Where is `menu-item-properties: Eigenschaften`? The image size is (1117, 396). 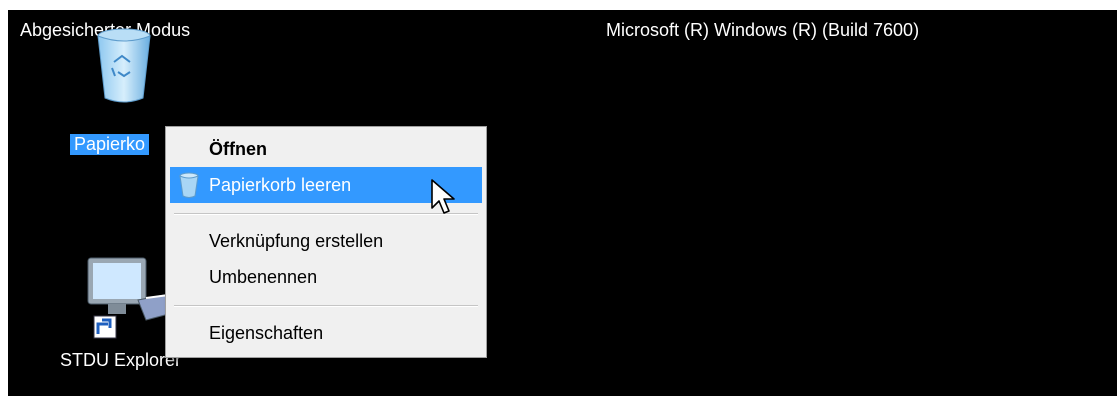
menu-item-properties: Eigenschaften is located at coordinates (326, 333).